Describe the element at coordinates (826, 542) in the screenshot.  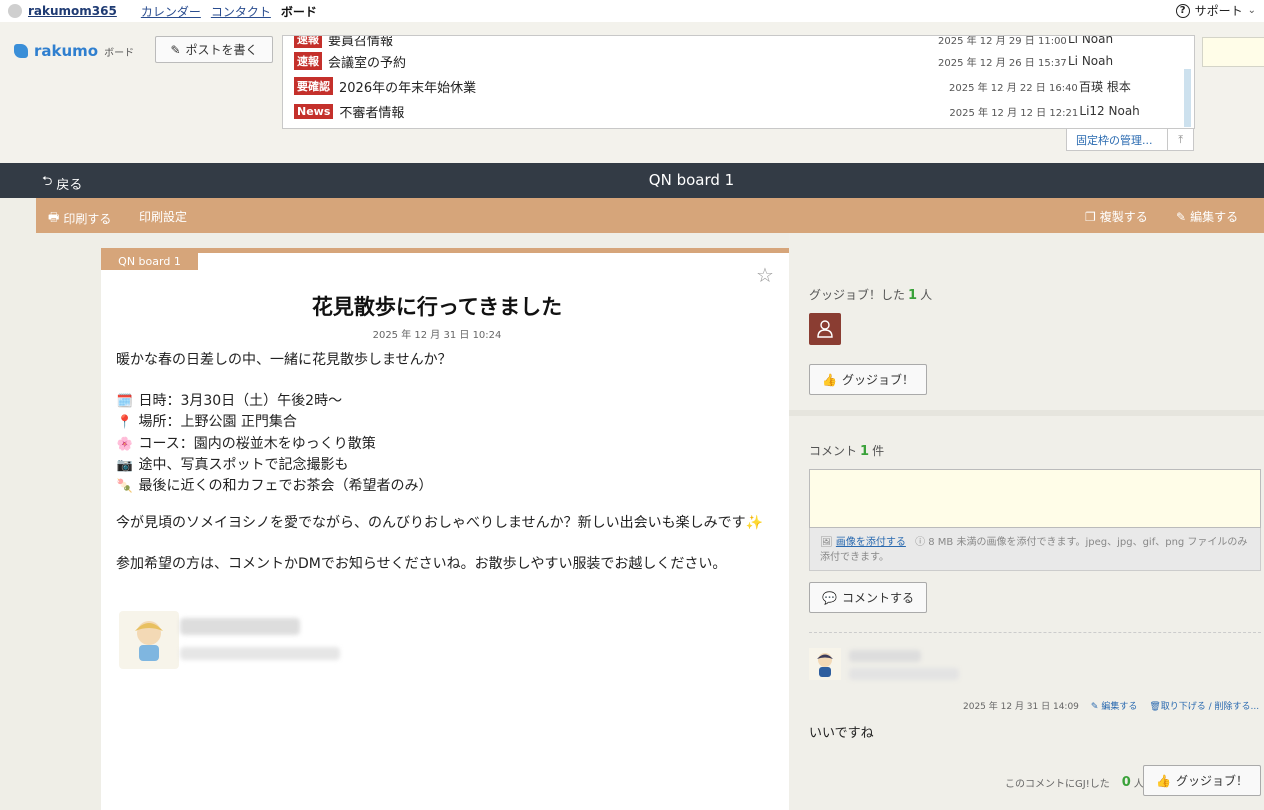
I see `image-icon: 🖼` at that location.